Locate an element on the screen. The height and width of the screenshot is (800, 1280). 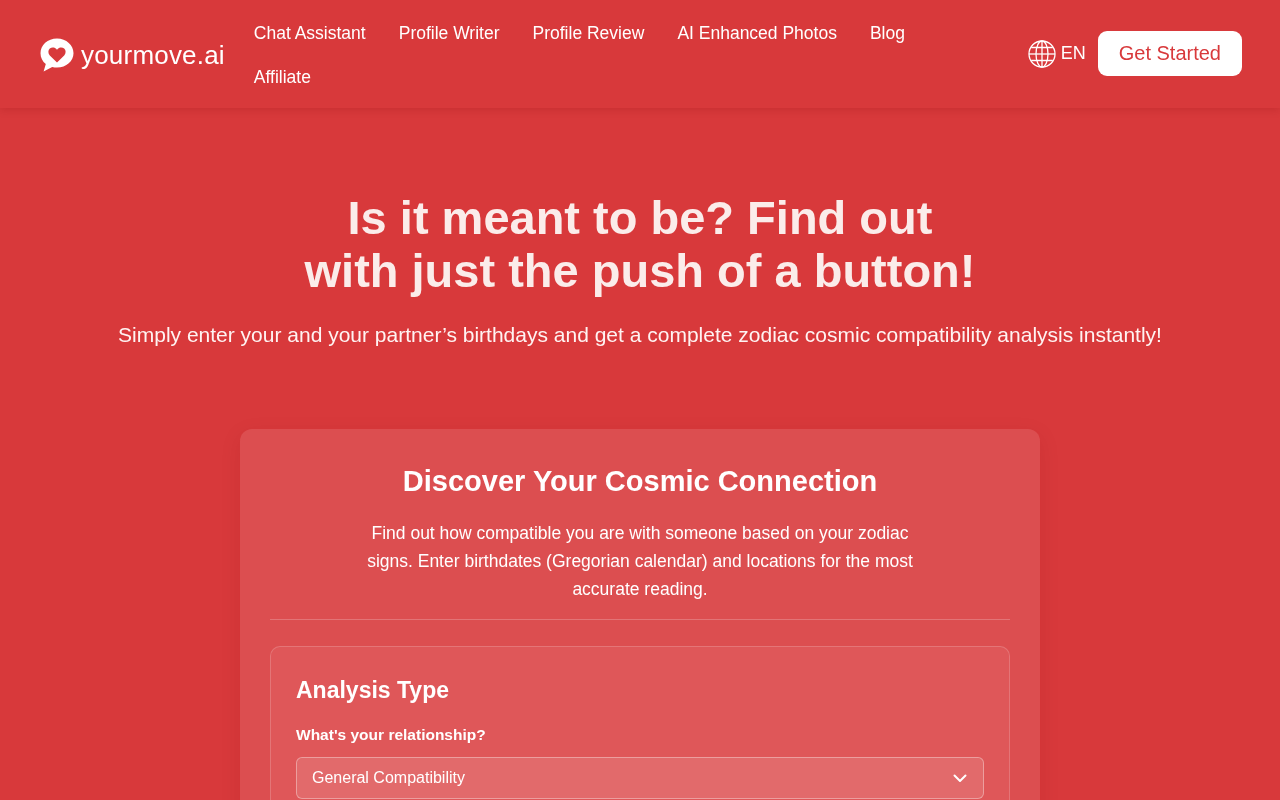
nav-link: AI Enhanced Photos is located at coordinates (757, 33).